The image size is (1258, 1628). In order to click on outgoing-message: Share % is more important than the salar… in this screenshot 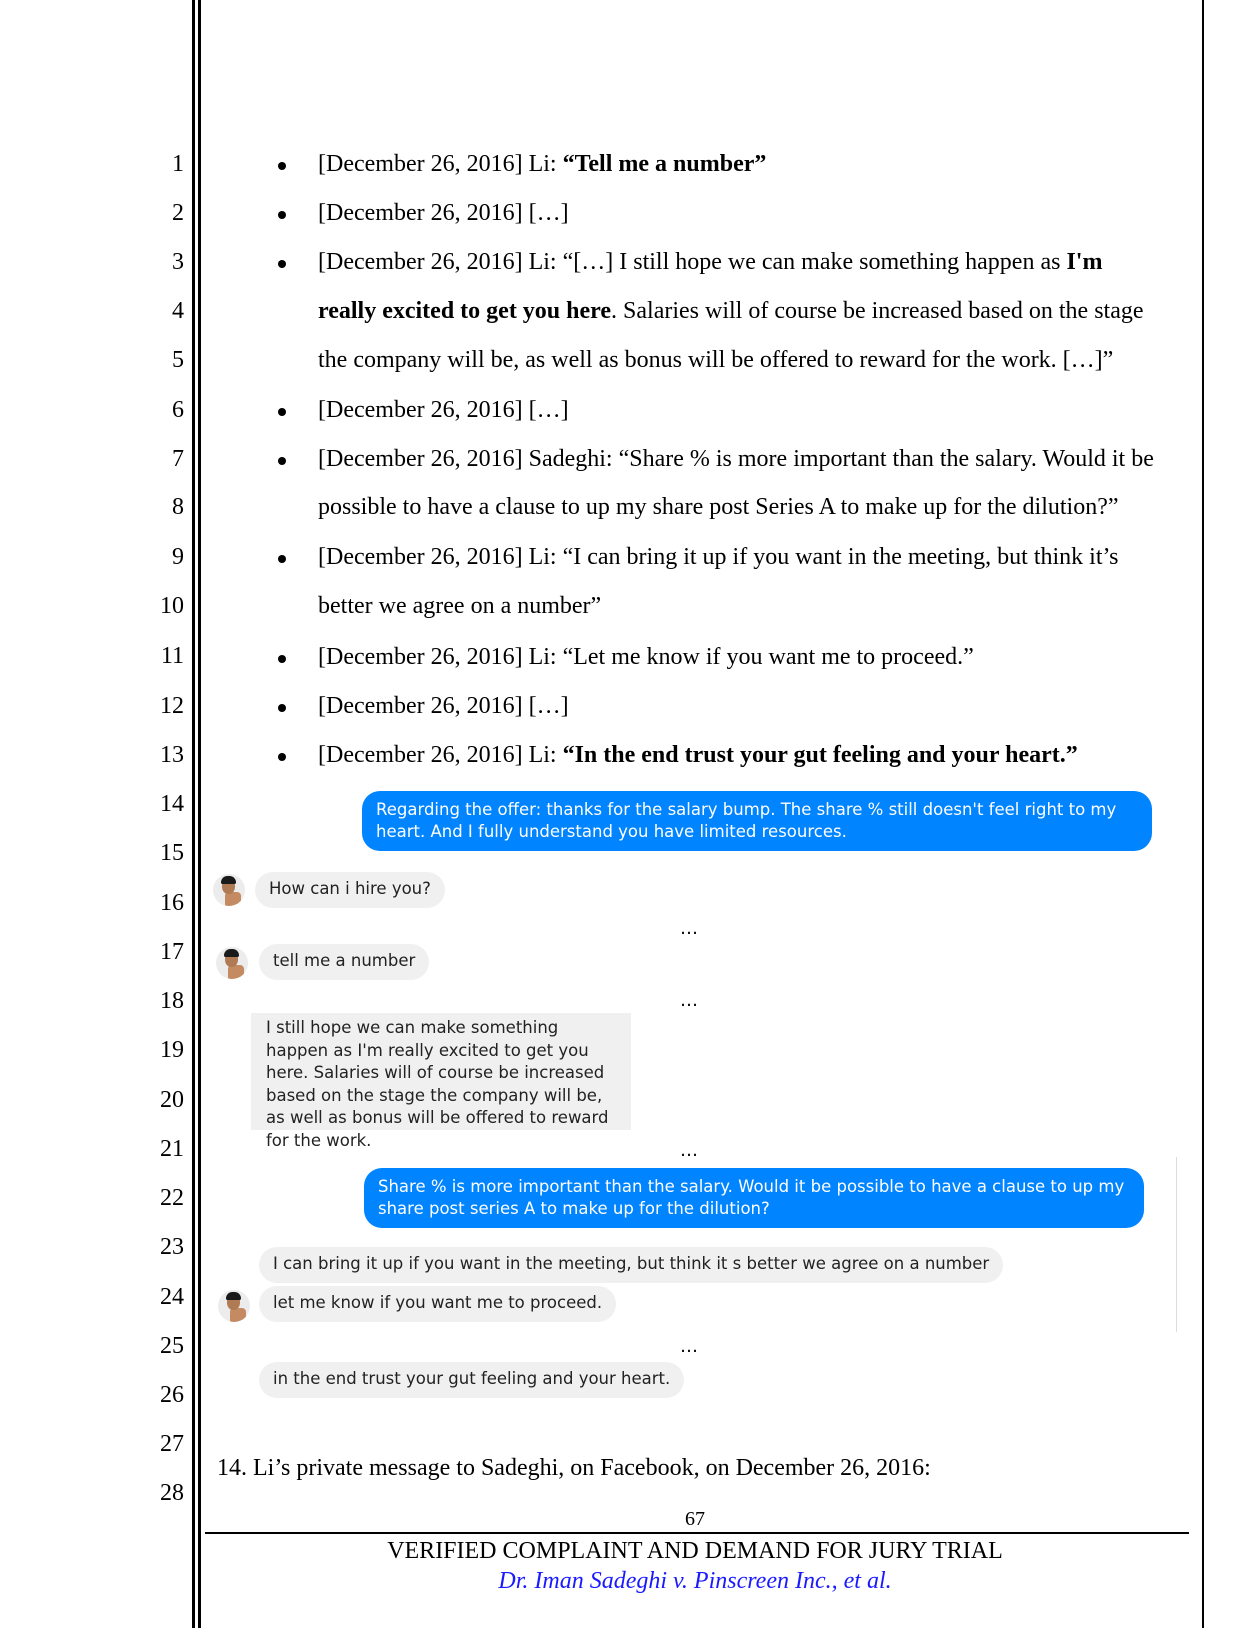, I will do `click(754, 1198)`.